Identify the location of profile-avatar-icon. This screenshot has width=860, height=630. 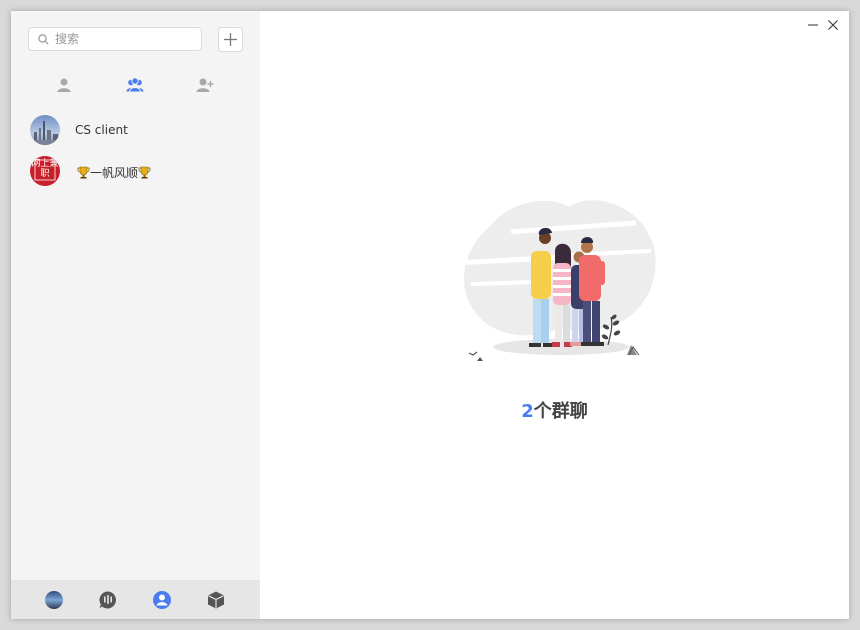
(54, 600).